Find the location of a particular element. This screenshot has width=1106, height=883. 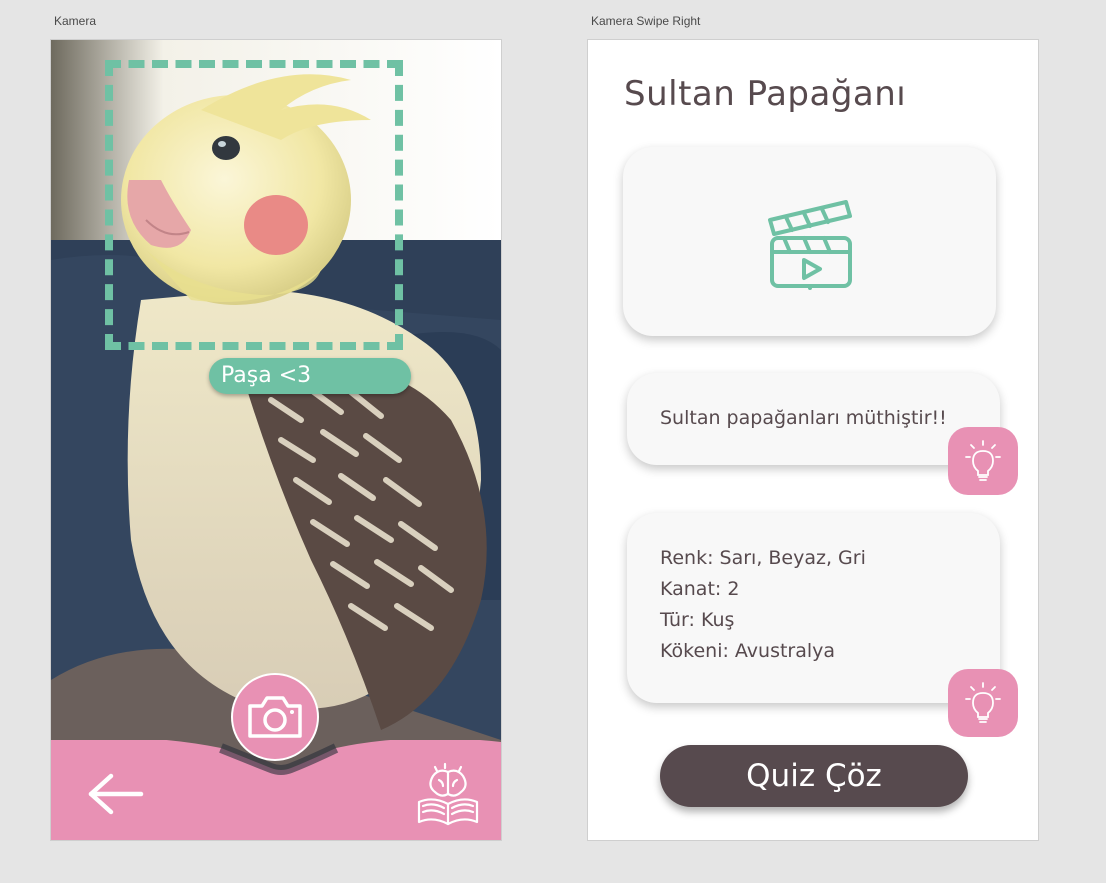

hint-button-attributes is located at coordinates (983, 703).